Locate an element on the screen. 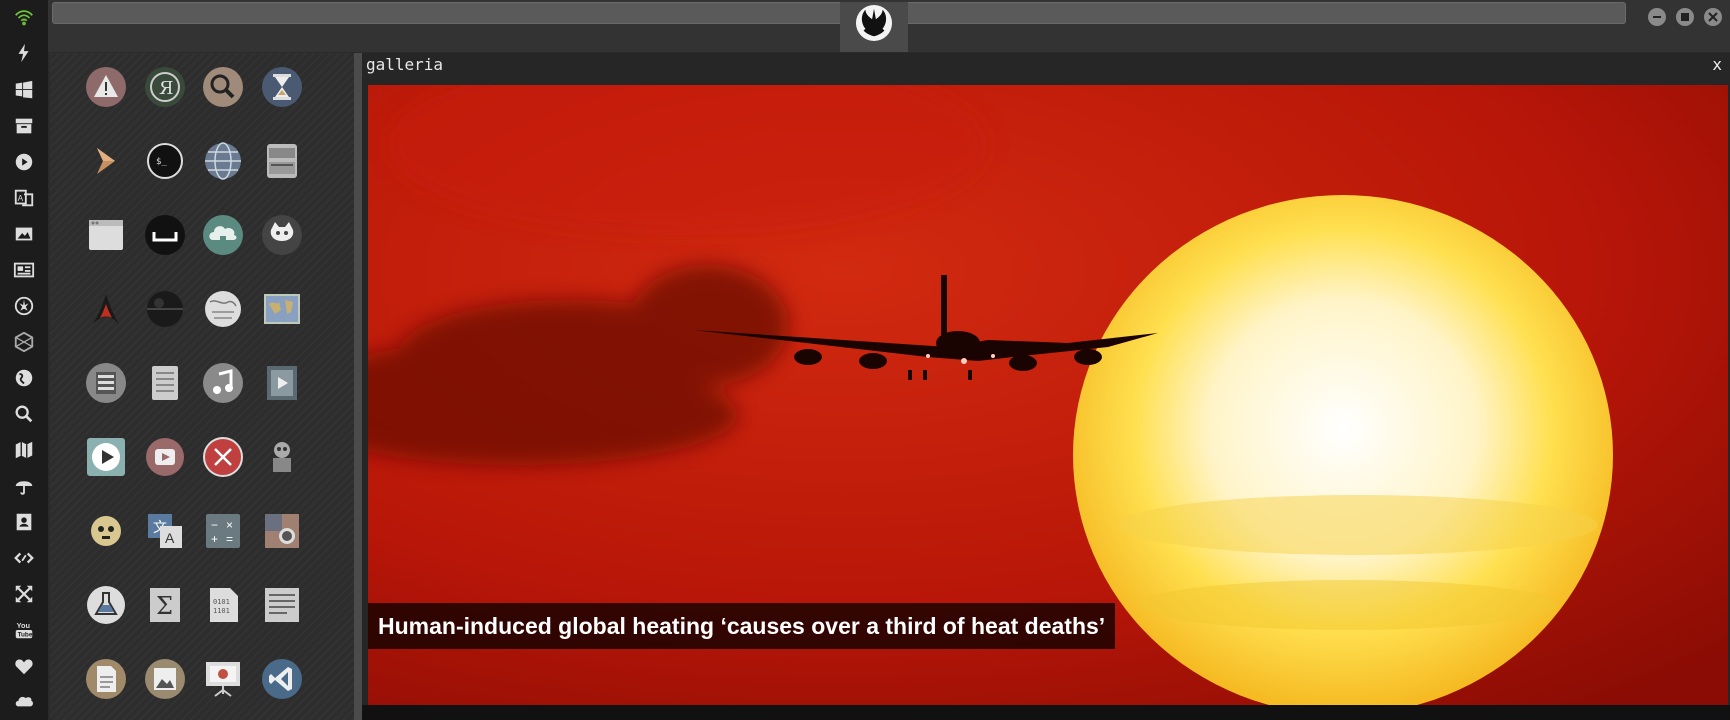  image-icon is located at coordinates (24, 234).